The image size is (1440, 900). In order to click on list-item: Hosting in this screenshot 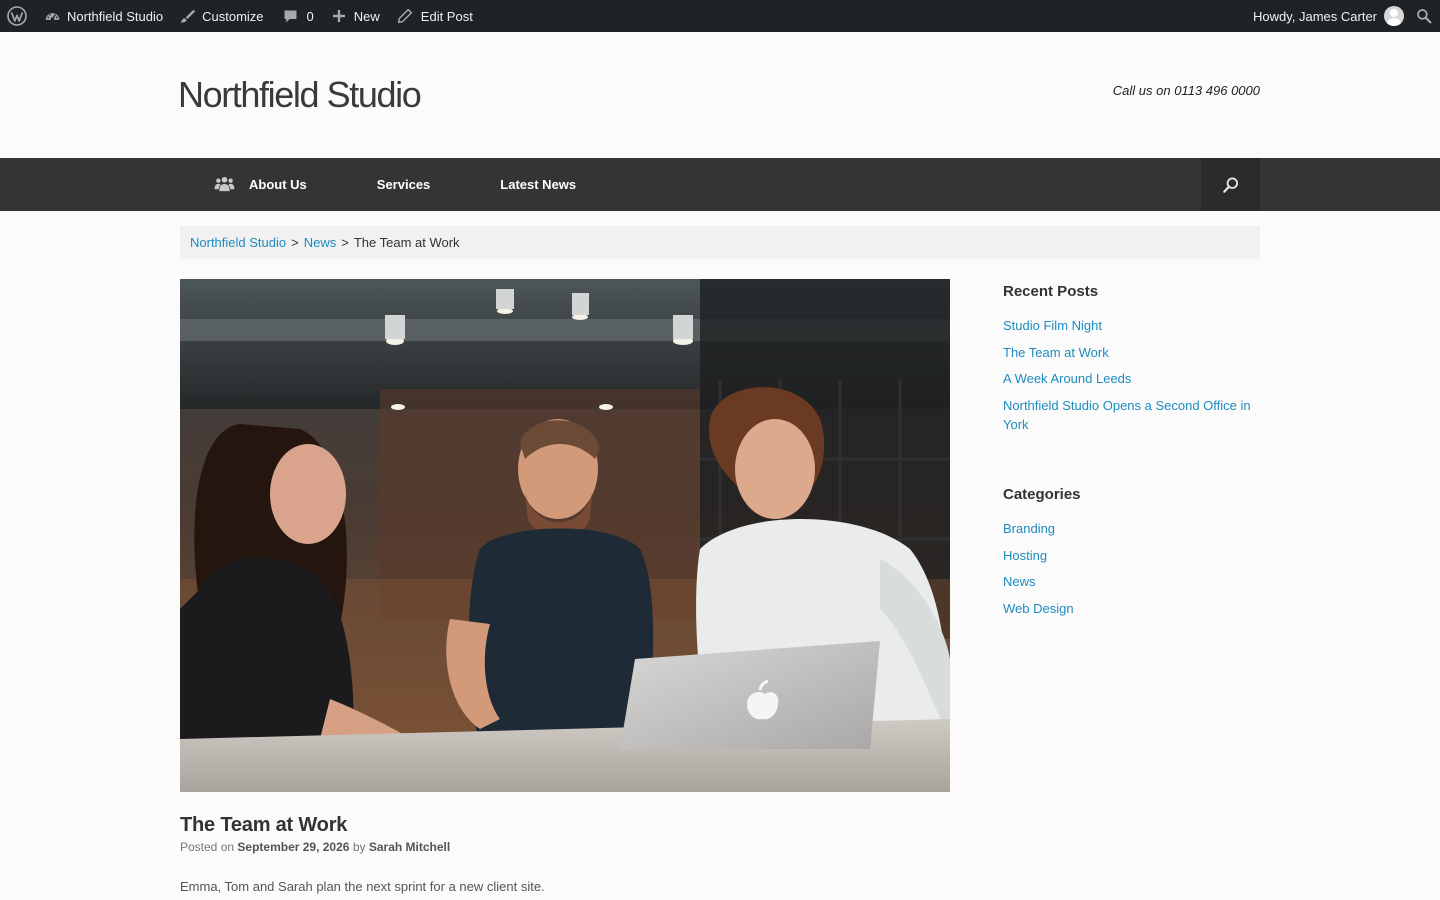, I will do `click(1134, 555)`.